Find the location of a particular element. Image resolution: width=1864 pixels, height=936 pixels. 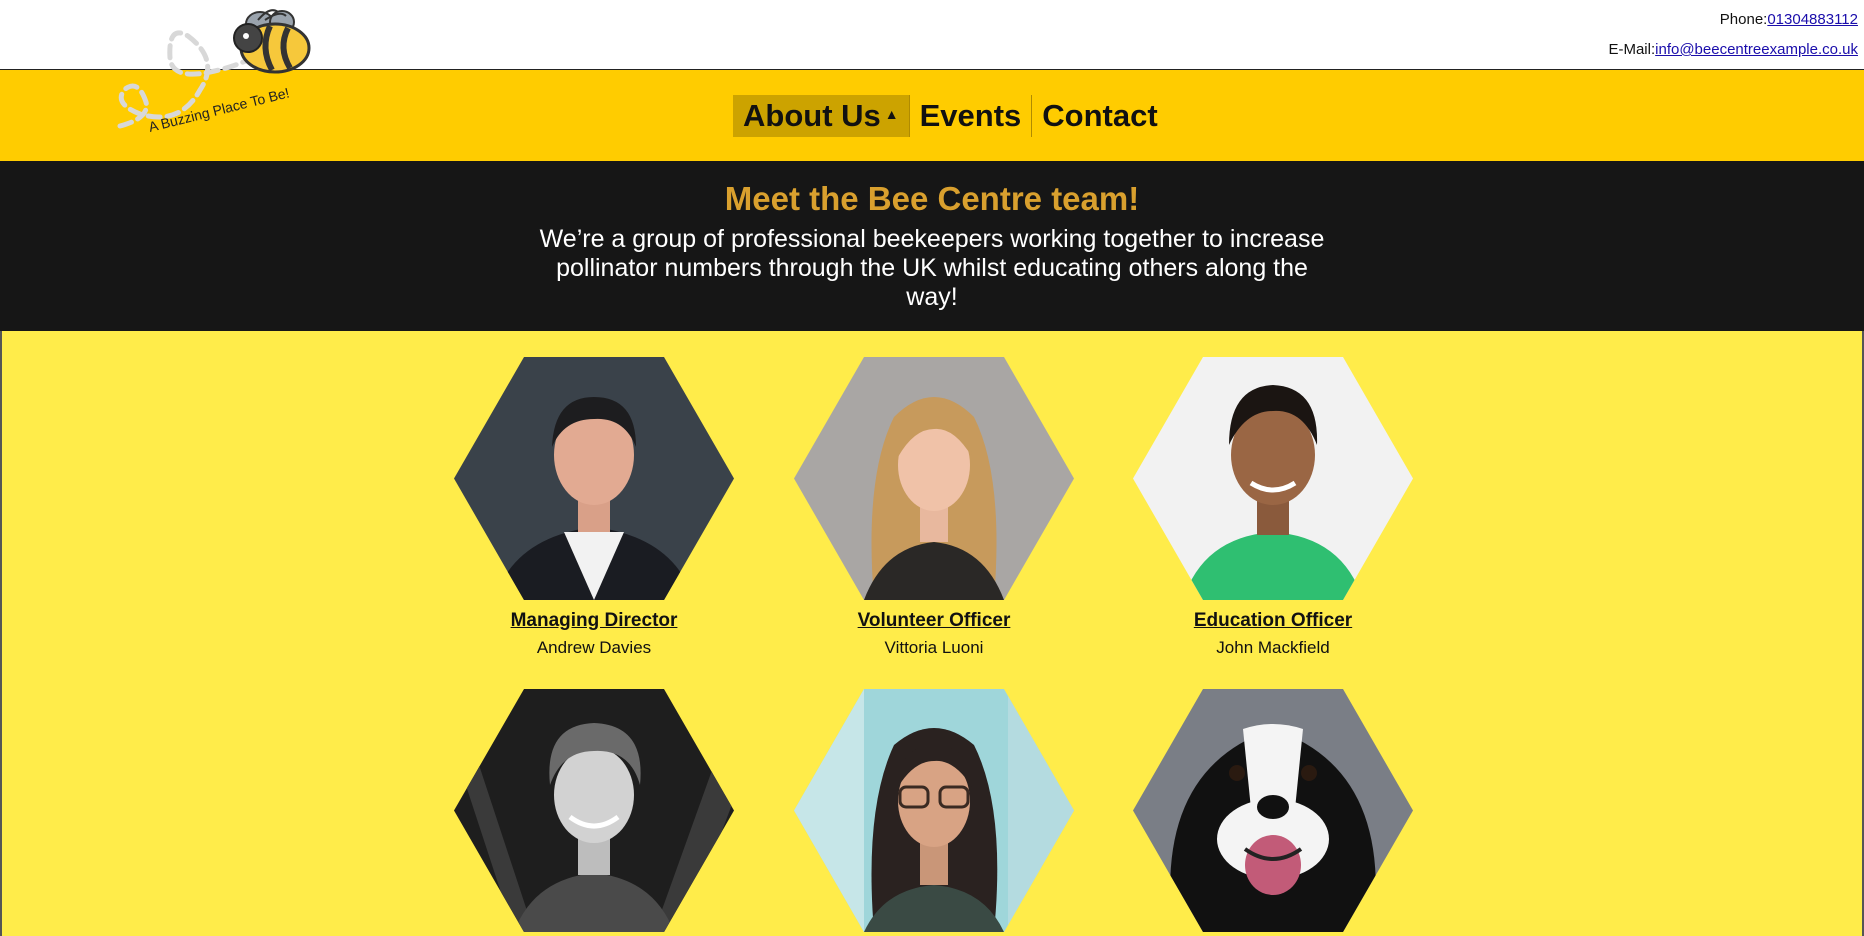

nav-item-events: Events is located at coordinates (971, 116).